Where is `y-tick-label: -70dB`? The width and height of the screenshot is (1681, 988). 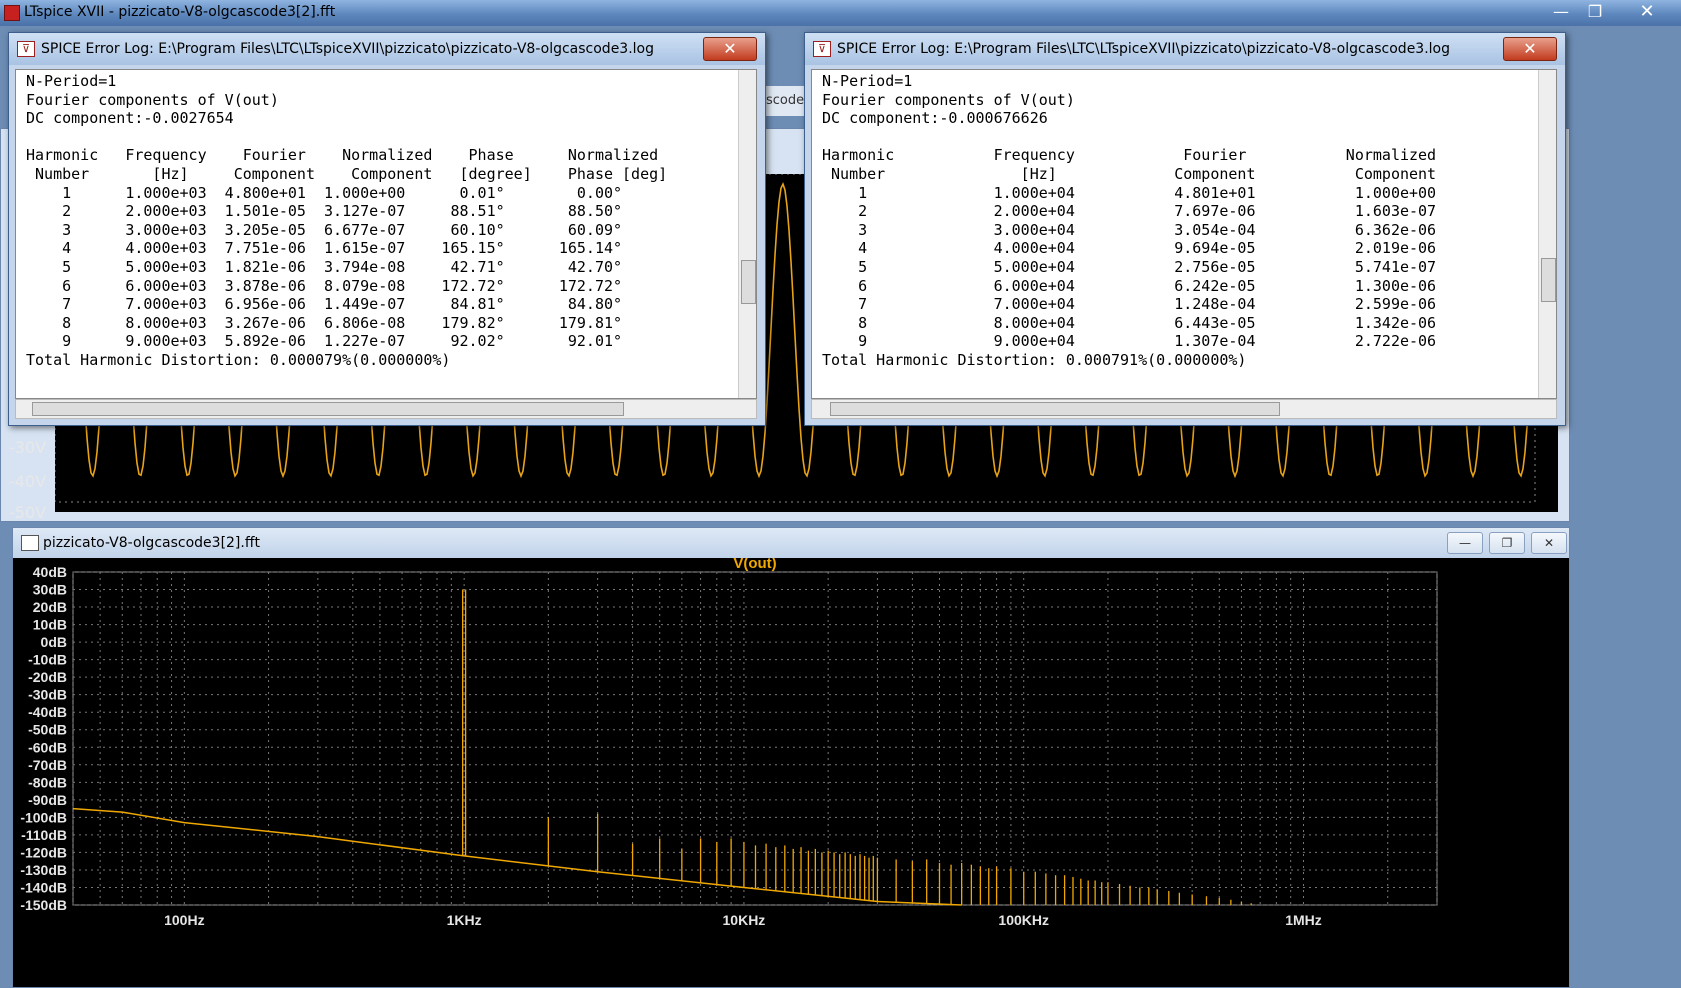 y-tick-label: -70dB is located at coordinates (47, 765).